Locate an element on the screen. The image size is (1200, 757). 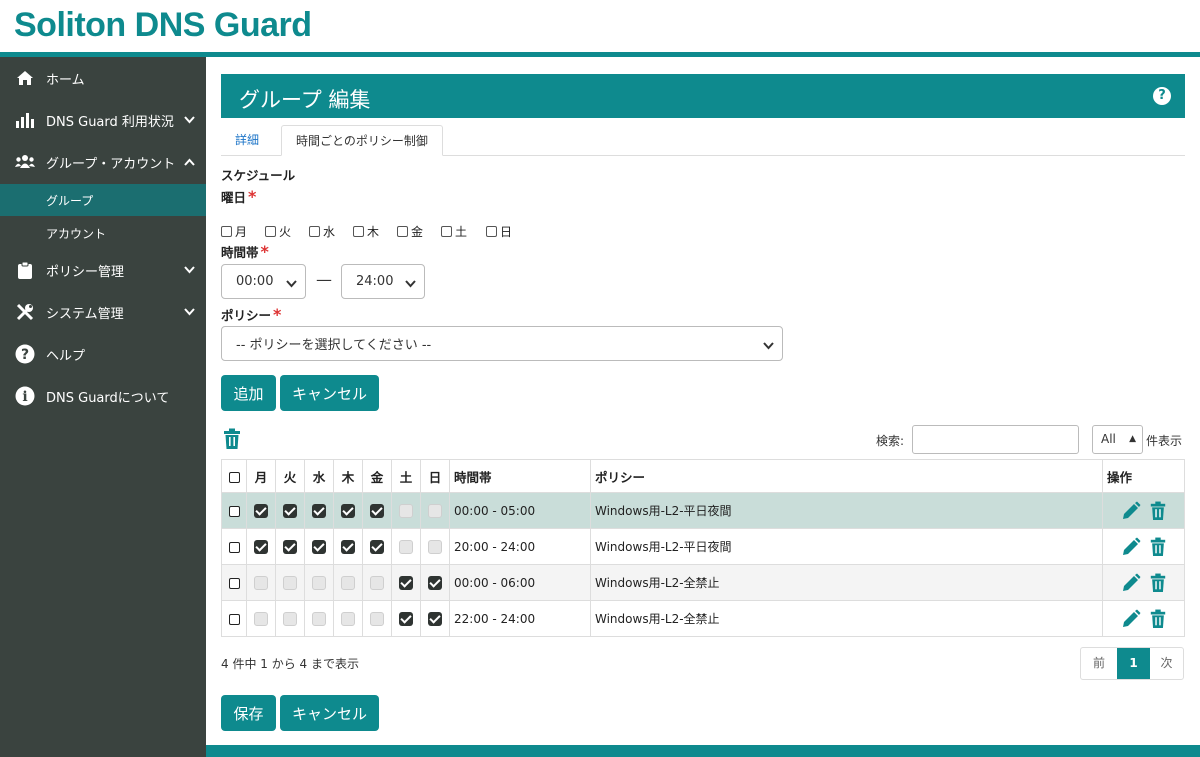
day-checkbox-thu: 木 is located at coordinates (366, 231).